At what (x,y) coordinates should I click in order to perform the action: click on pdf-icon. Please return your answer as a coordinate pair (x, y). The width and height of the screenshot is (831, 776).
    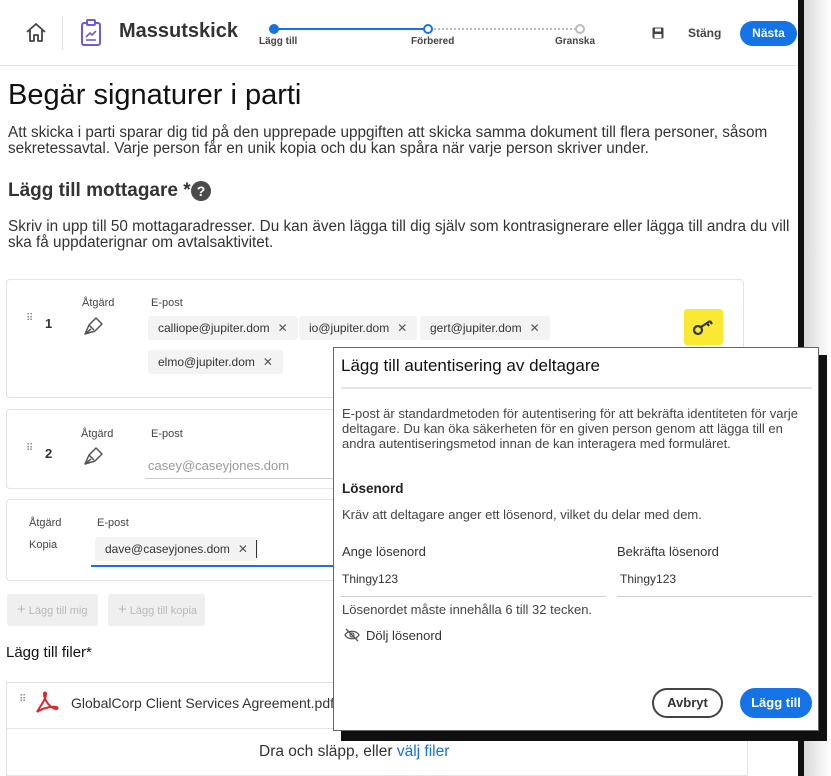
    Looking at the image, I should click on (47, 702).